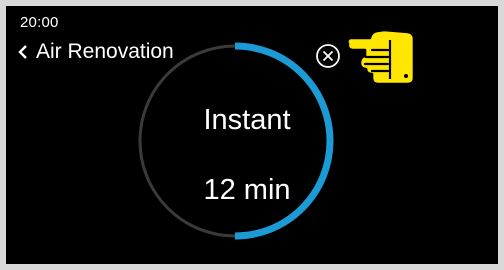 Image resolution: width=504 pixels, height=270 pixels. I want to click on pointing-hand-icon, so click(381, 57).